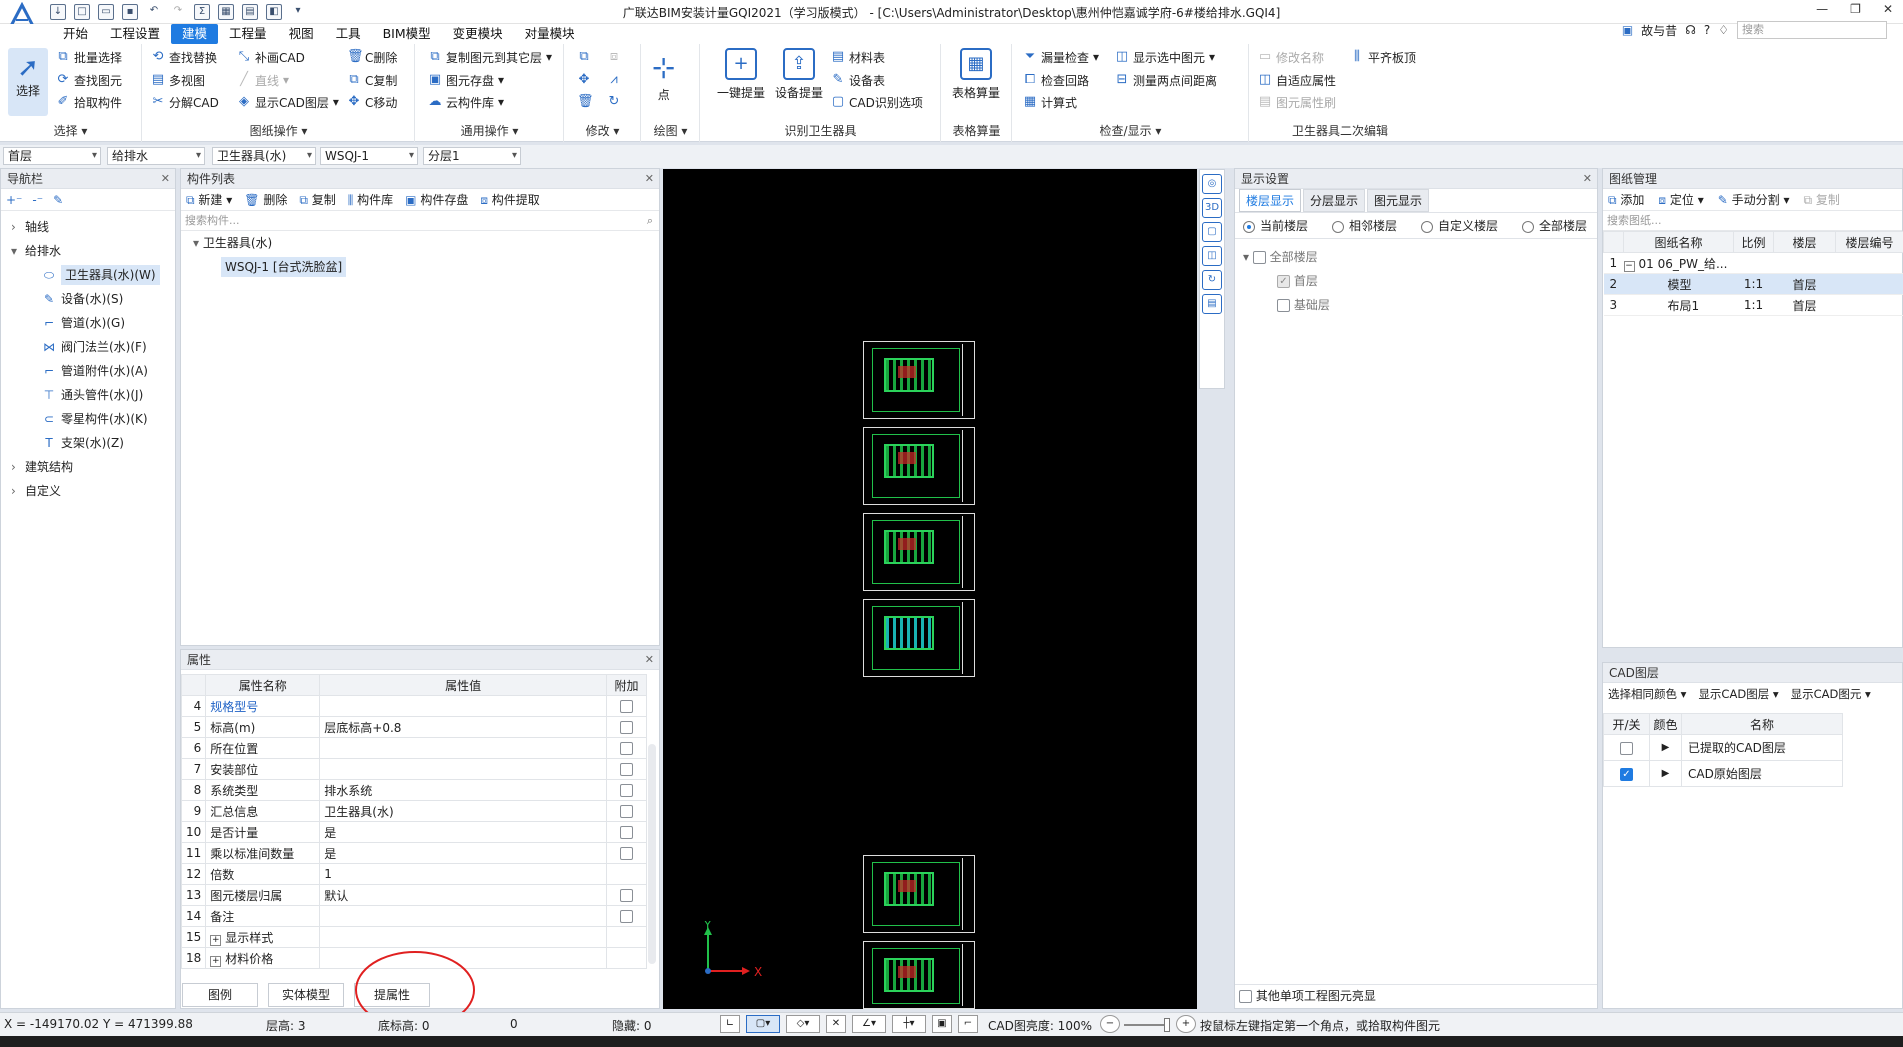 The height and width of the screenshot is (1047, 1903). I want to click on nav-item: › 自定义, so click(88, 491).